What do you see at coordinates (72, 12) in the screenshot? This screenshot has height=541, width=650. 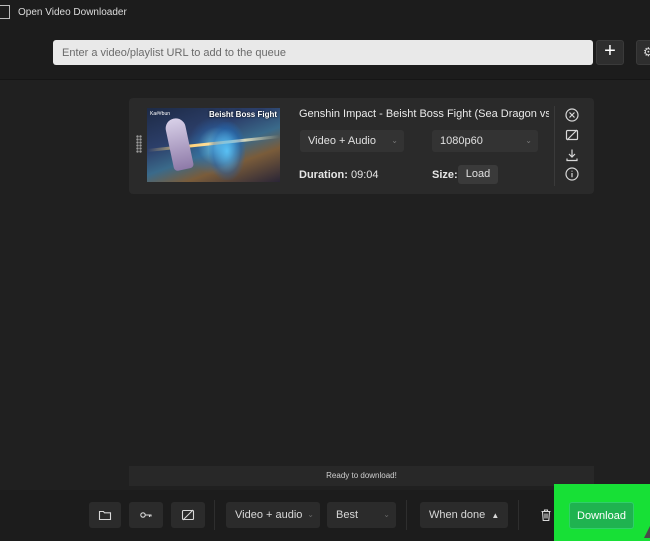 I see `window-title: Open Video Downloader` at bounding box center [72, 12].